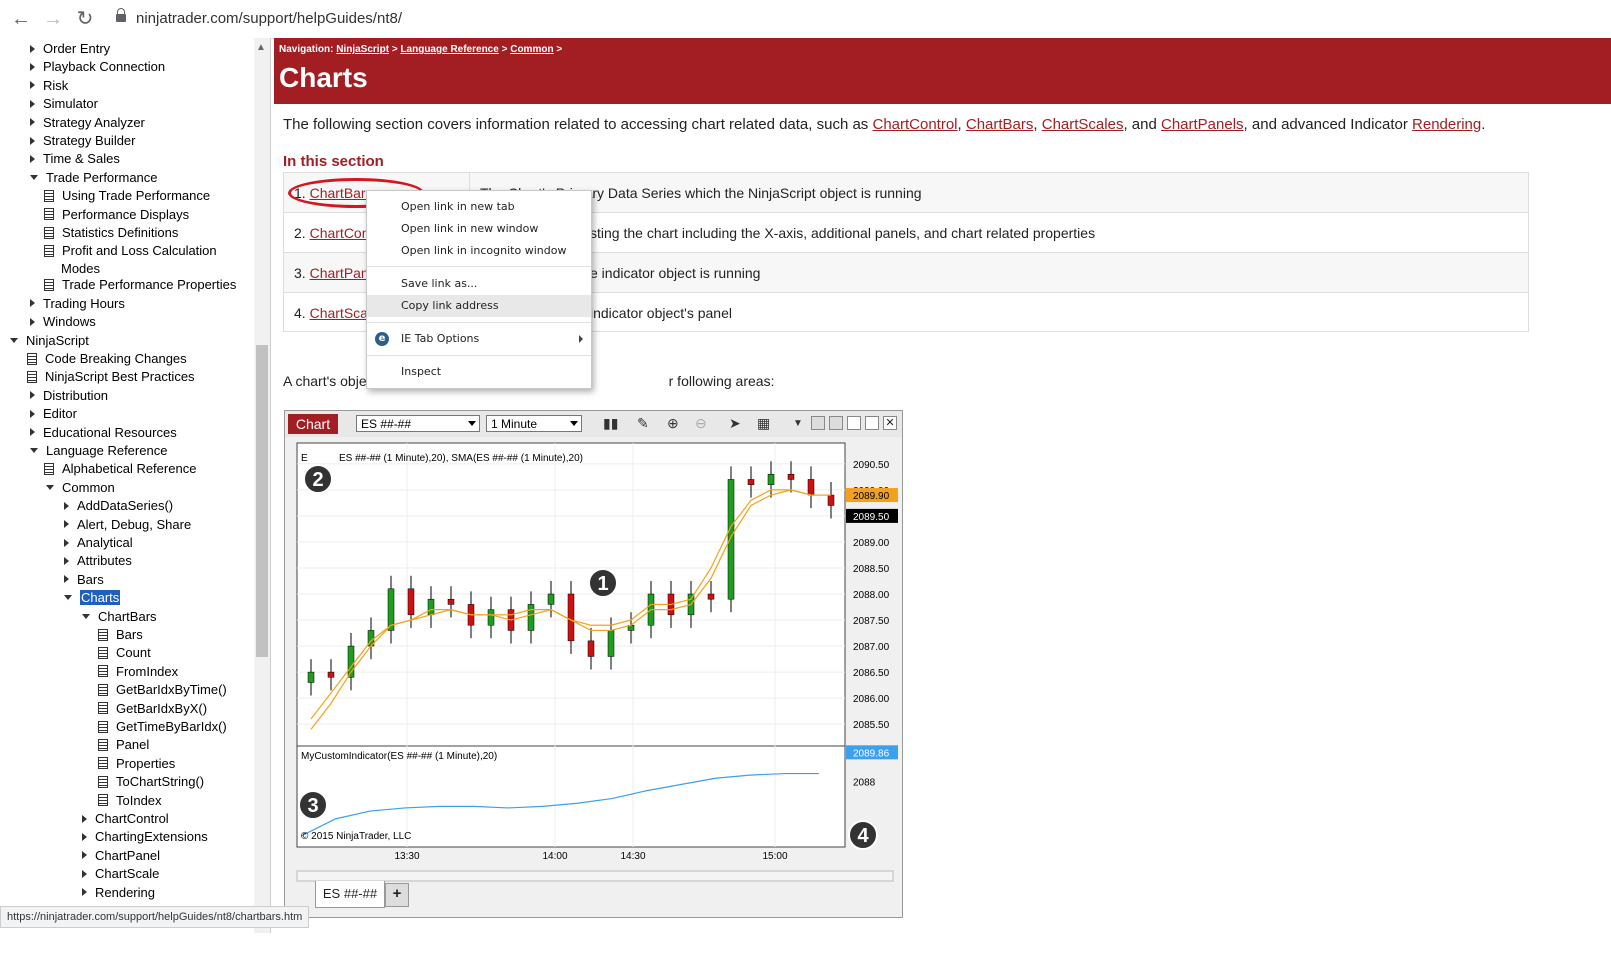 This screenshot has width=1611, height=953. What do you see at coordinates (80, 488) in the screenshot?
I see `sidebar-item-common: Common` at bounding box center [80, 488].